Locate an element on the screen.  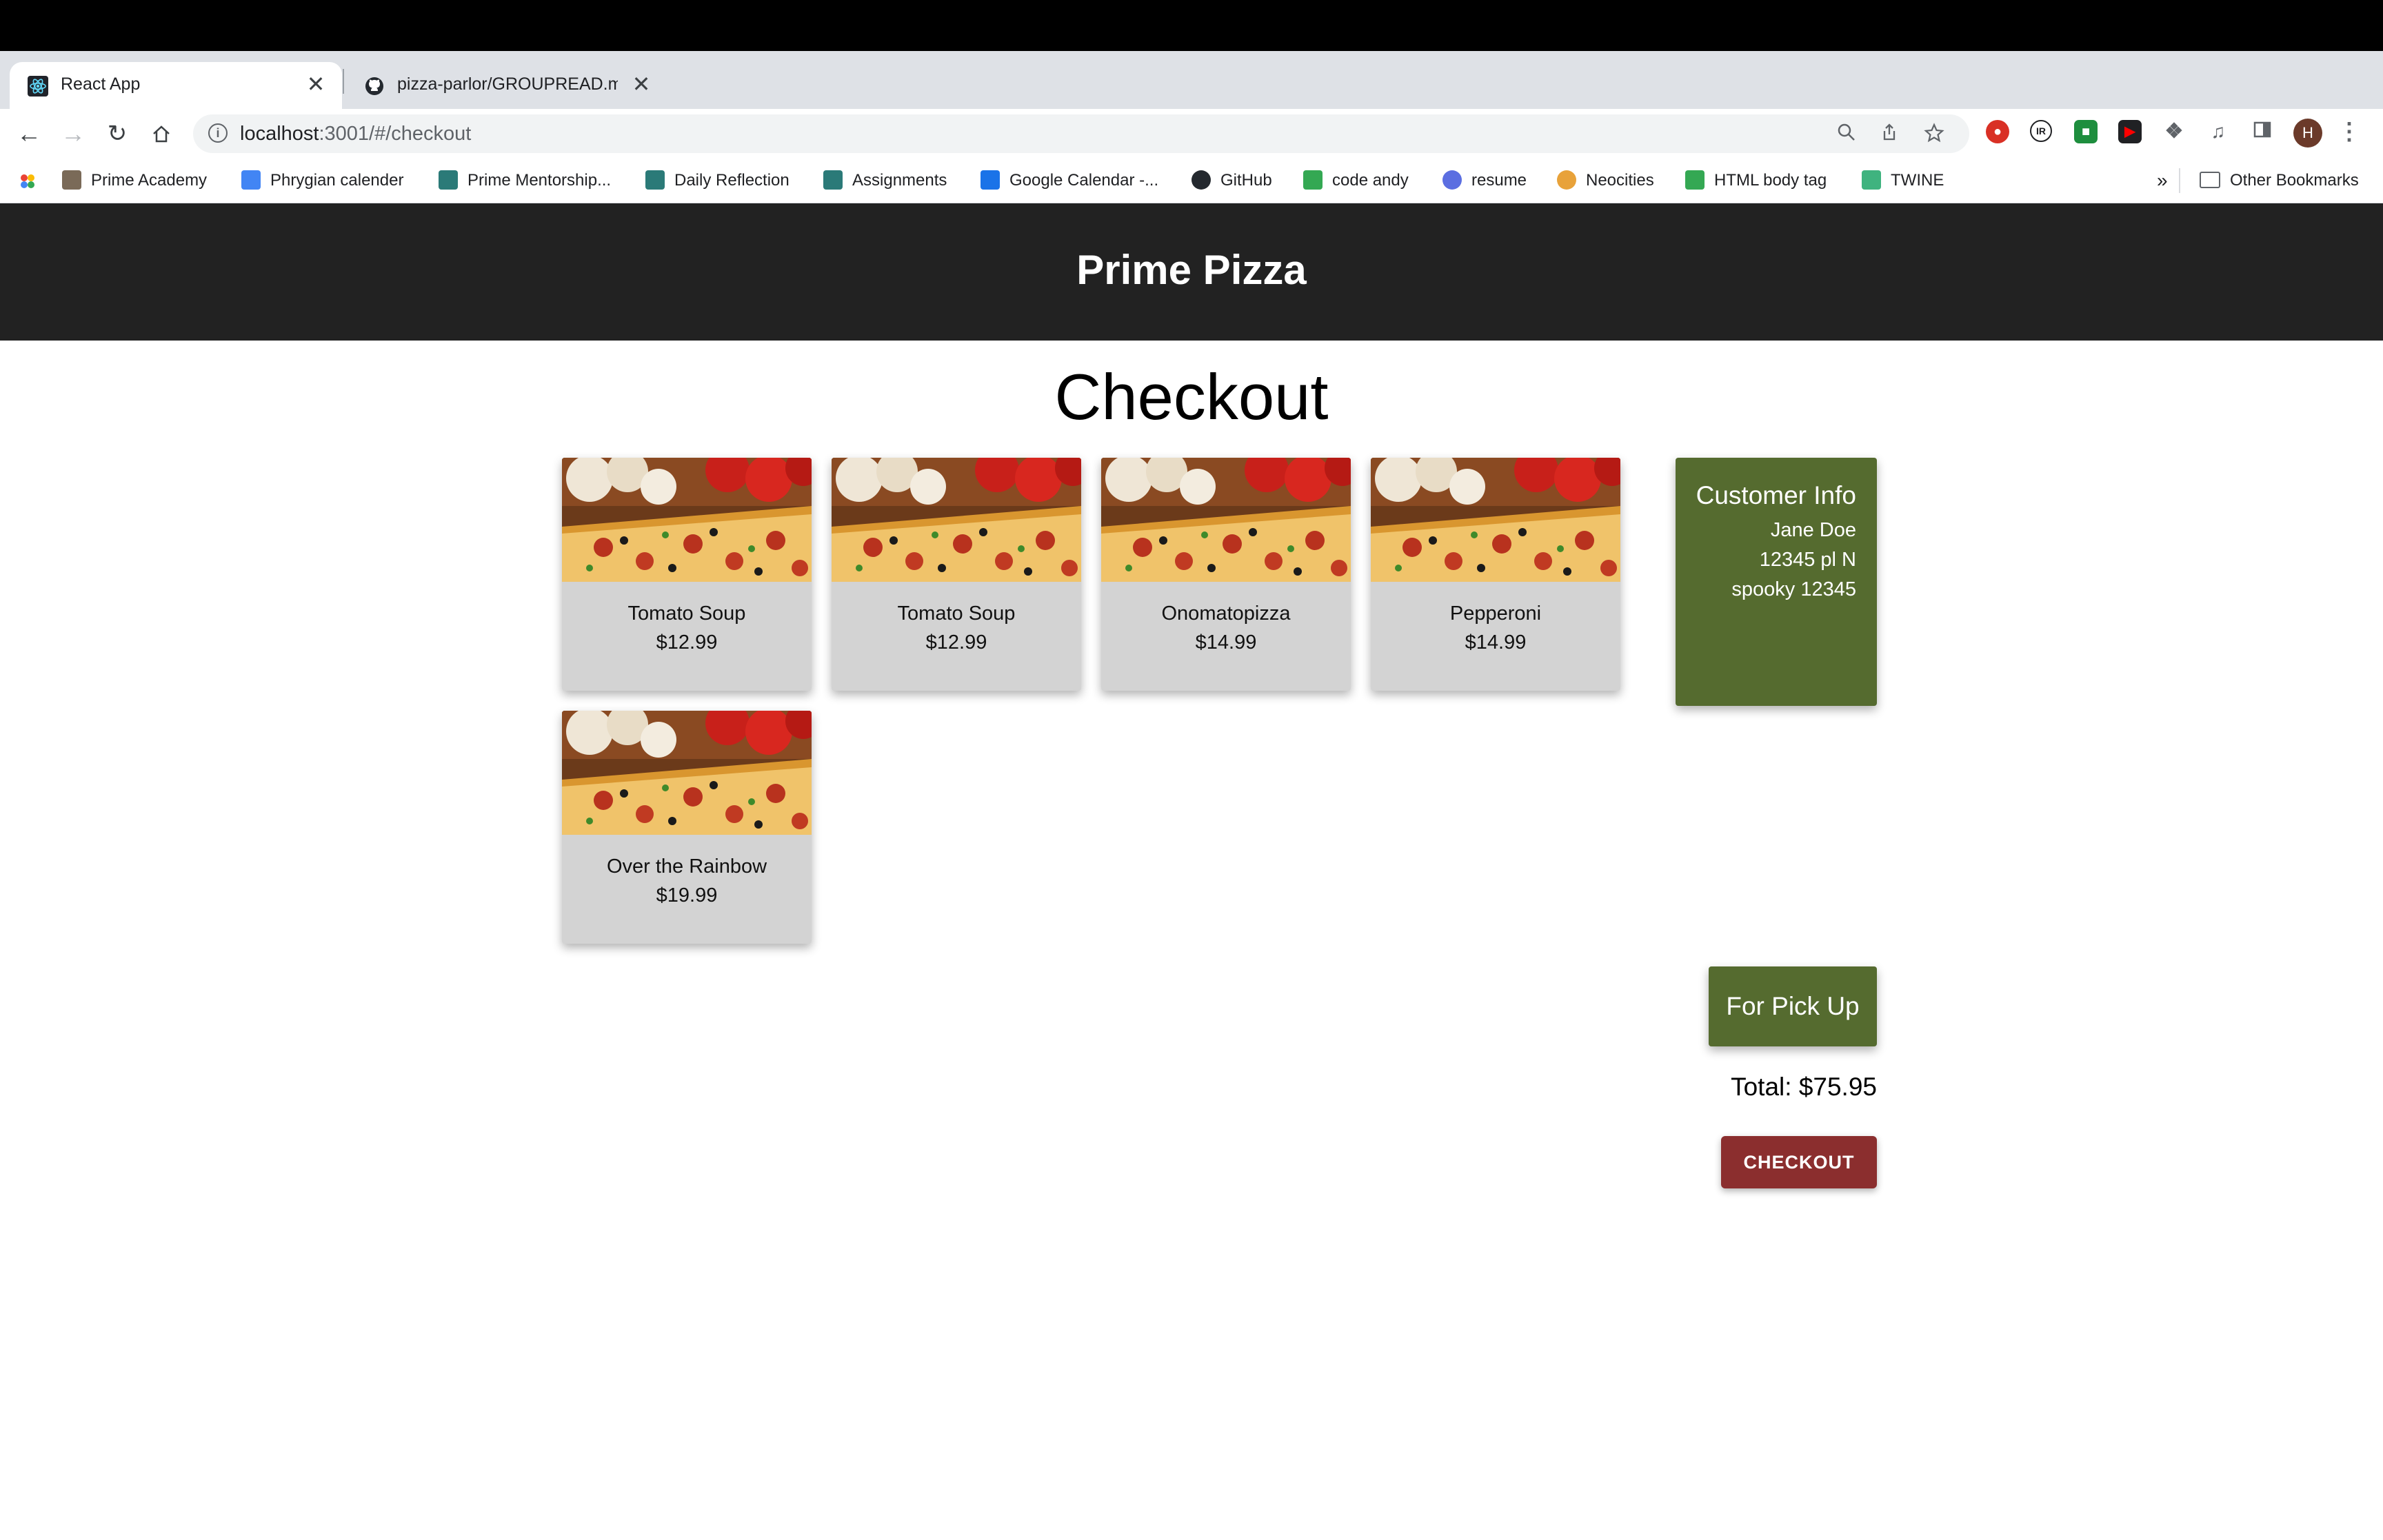
cart-item-card: Over the Rainbow $19.99 is located at coordinates (687, 828).